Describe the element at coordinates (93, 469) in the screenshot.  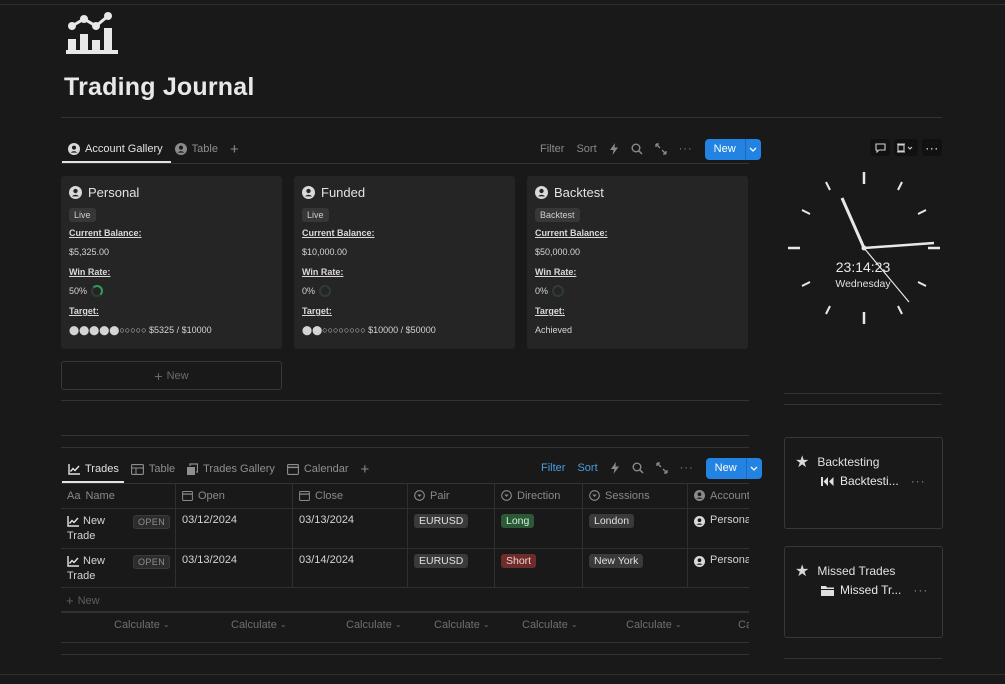
I see `tab-trades: Trades` at that location.